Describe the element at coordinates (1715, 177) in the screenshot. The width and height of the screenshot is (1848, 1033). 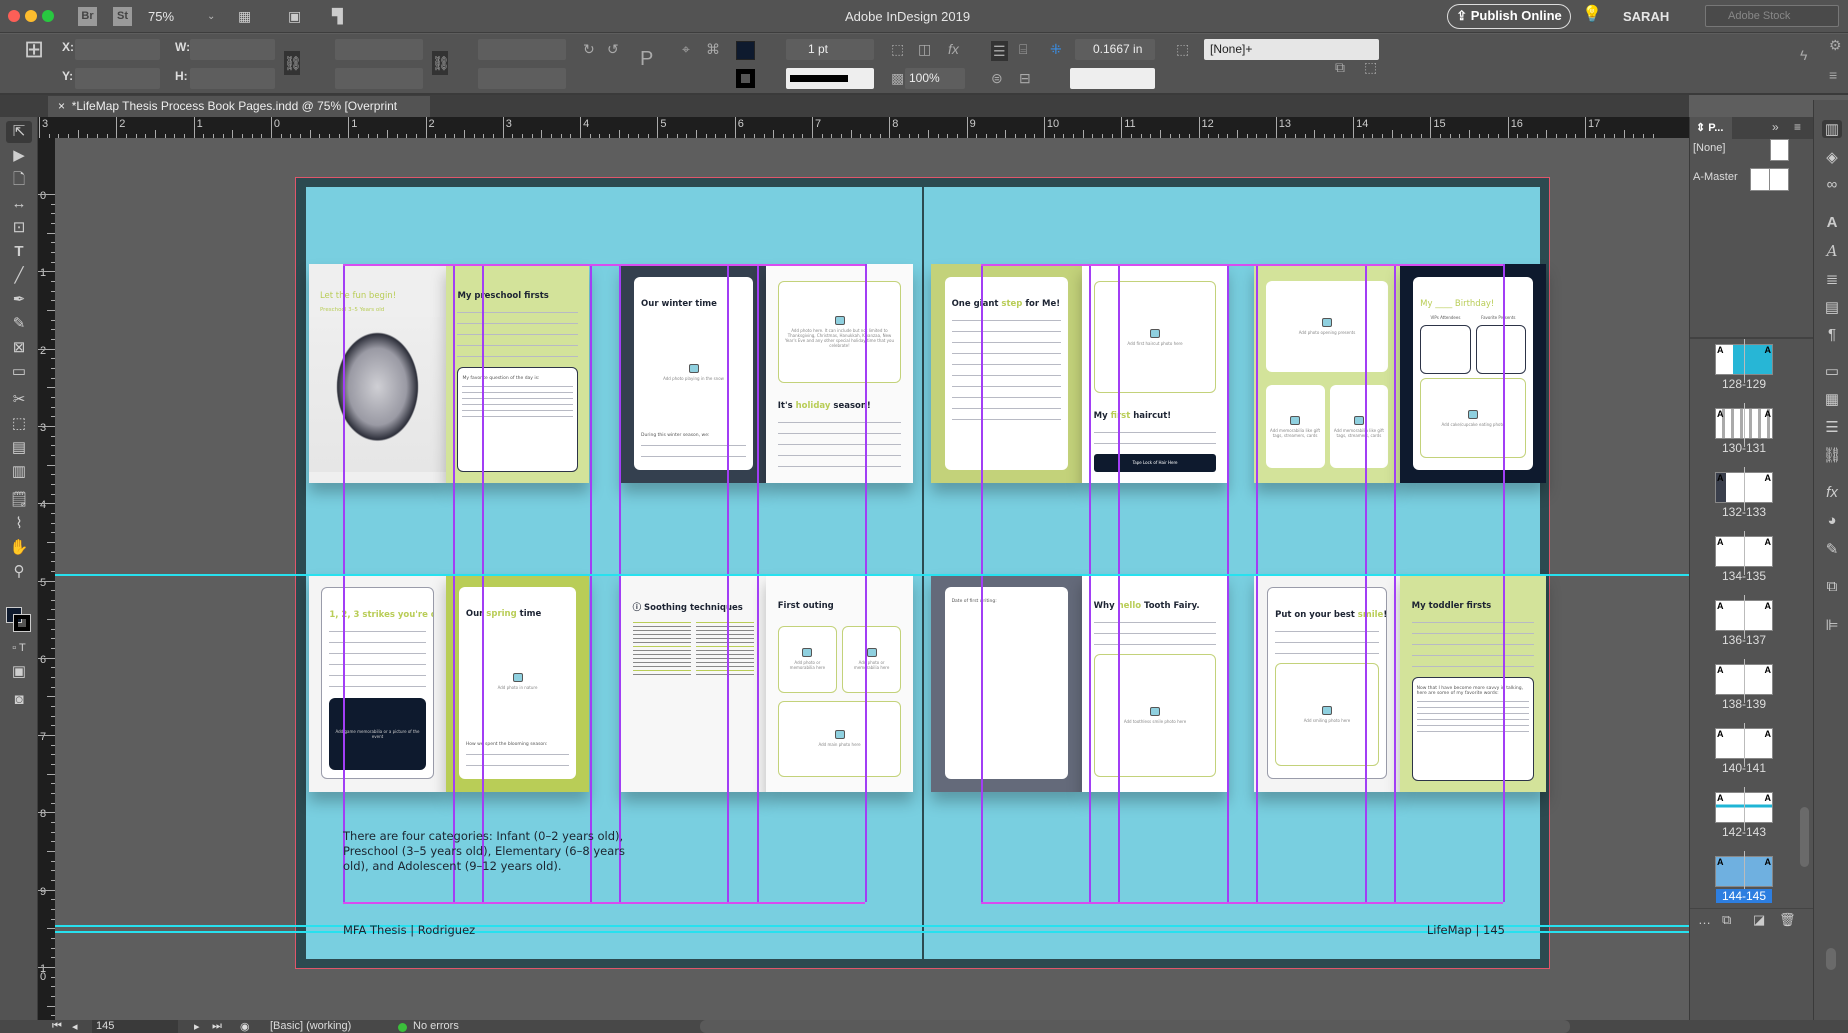
I see `a-master: A-Master` at that location.